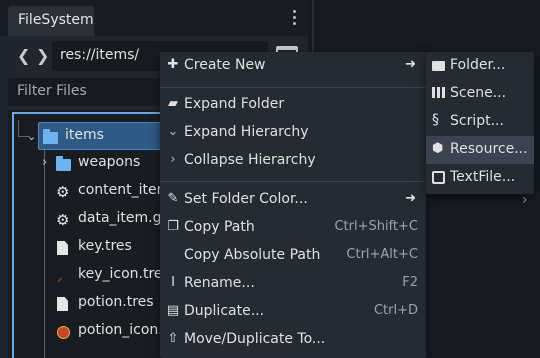  What do you see at coordinates (63, 332) in the screenshot?
I see `potion-icon` at bounding box center [63, 332].